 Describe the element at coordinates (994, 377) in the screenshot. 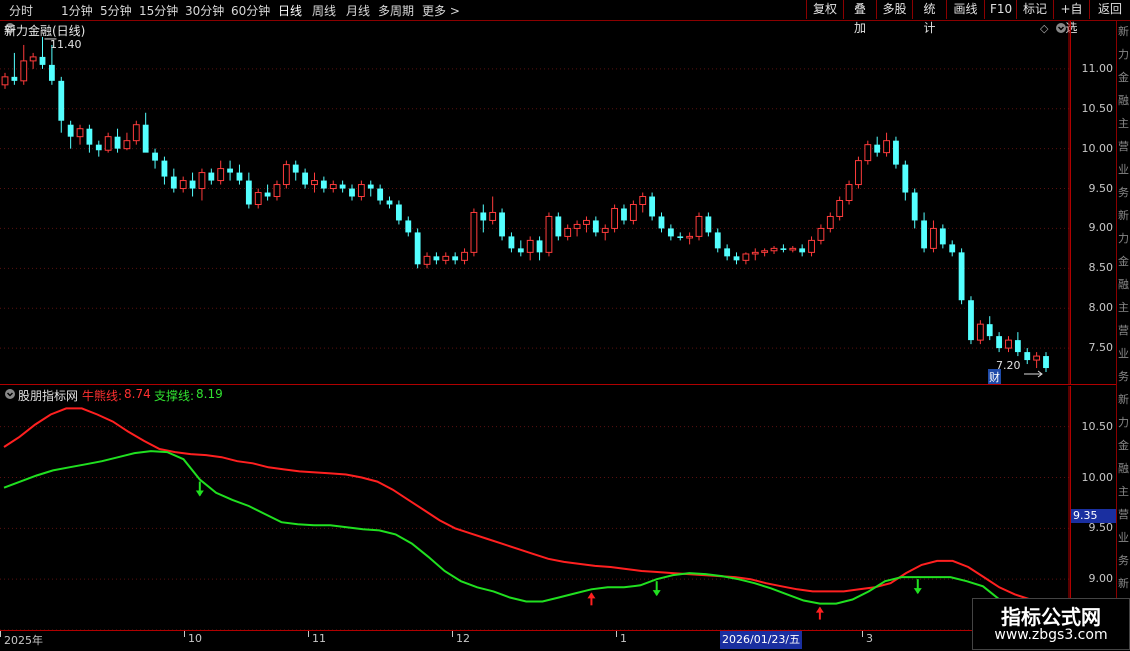

I see `finance-badge: 财` at that location.